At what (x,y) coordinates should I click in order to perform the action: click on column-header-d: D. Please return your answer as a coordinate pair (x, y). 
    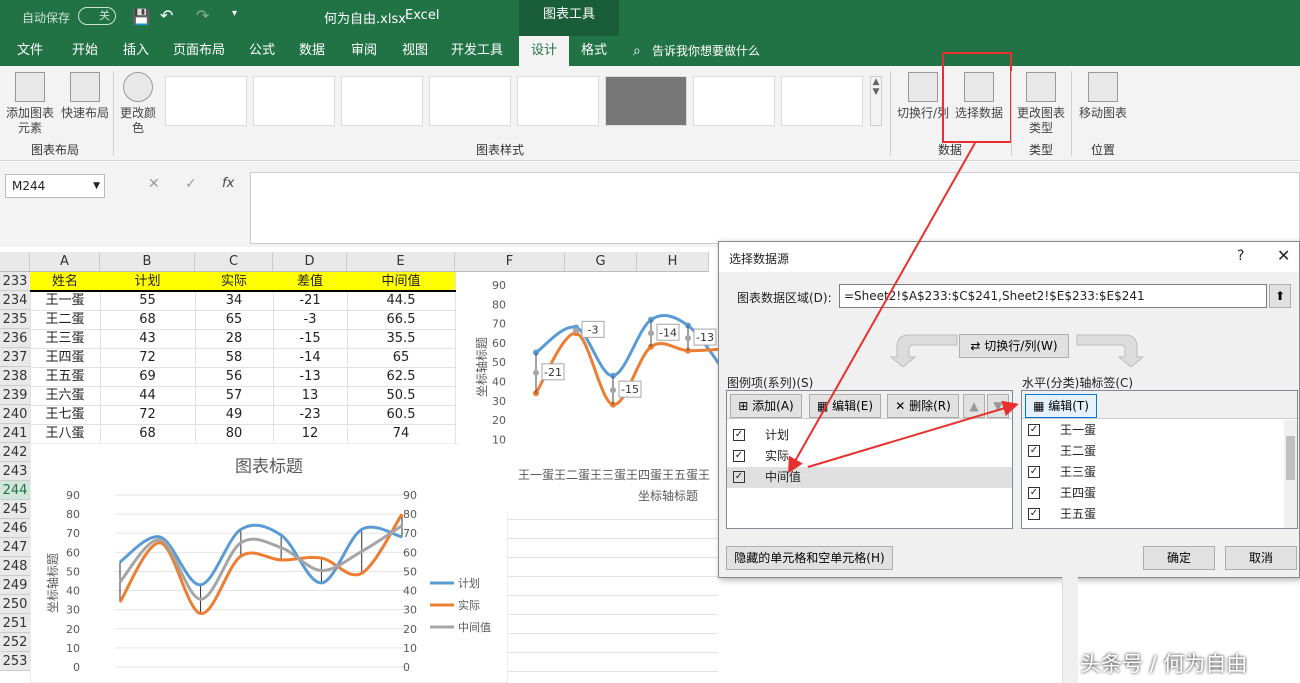
    Looking at the image, I should click on (310, 262).